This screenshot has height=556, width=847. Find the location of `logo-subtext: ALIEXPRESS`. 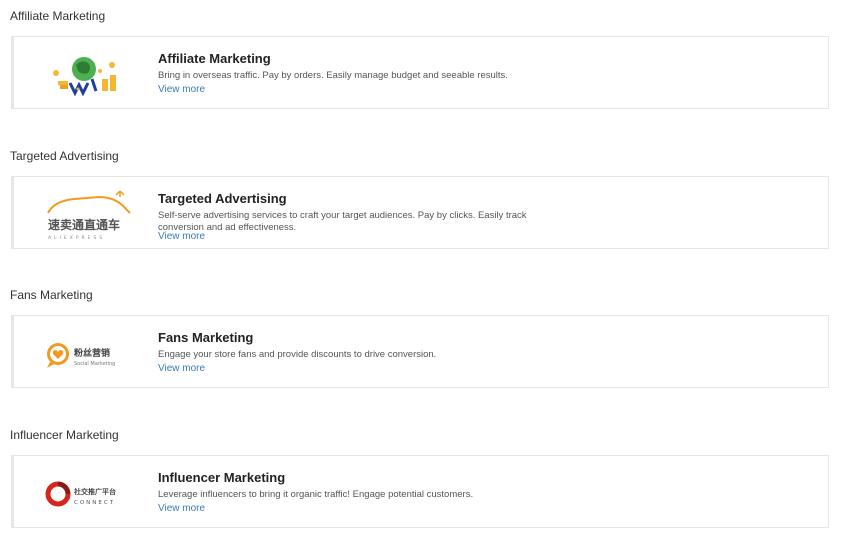

logo-subtext: ALIEXPRESS is located at coordinates (76, 238).